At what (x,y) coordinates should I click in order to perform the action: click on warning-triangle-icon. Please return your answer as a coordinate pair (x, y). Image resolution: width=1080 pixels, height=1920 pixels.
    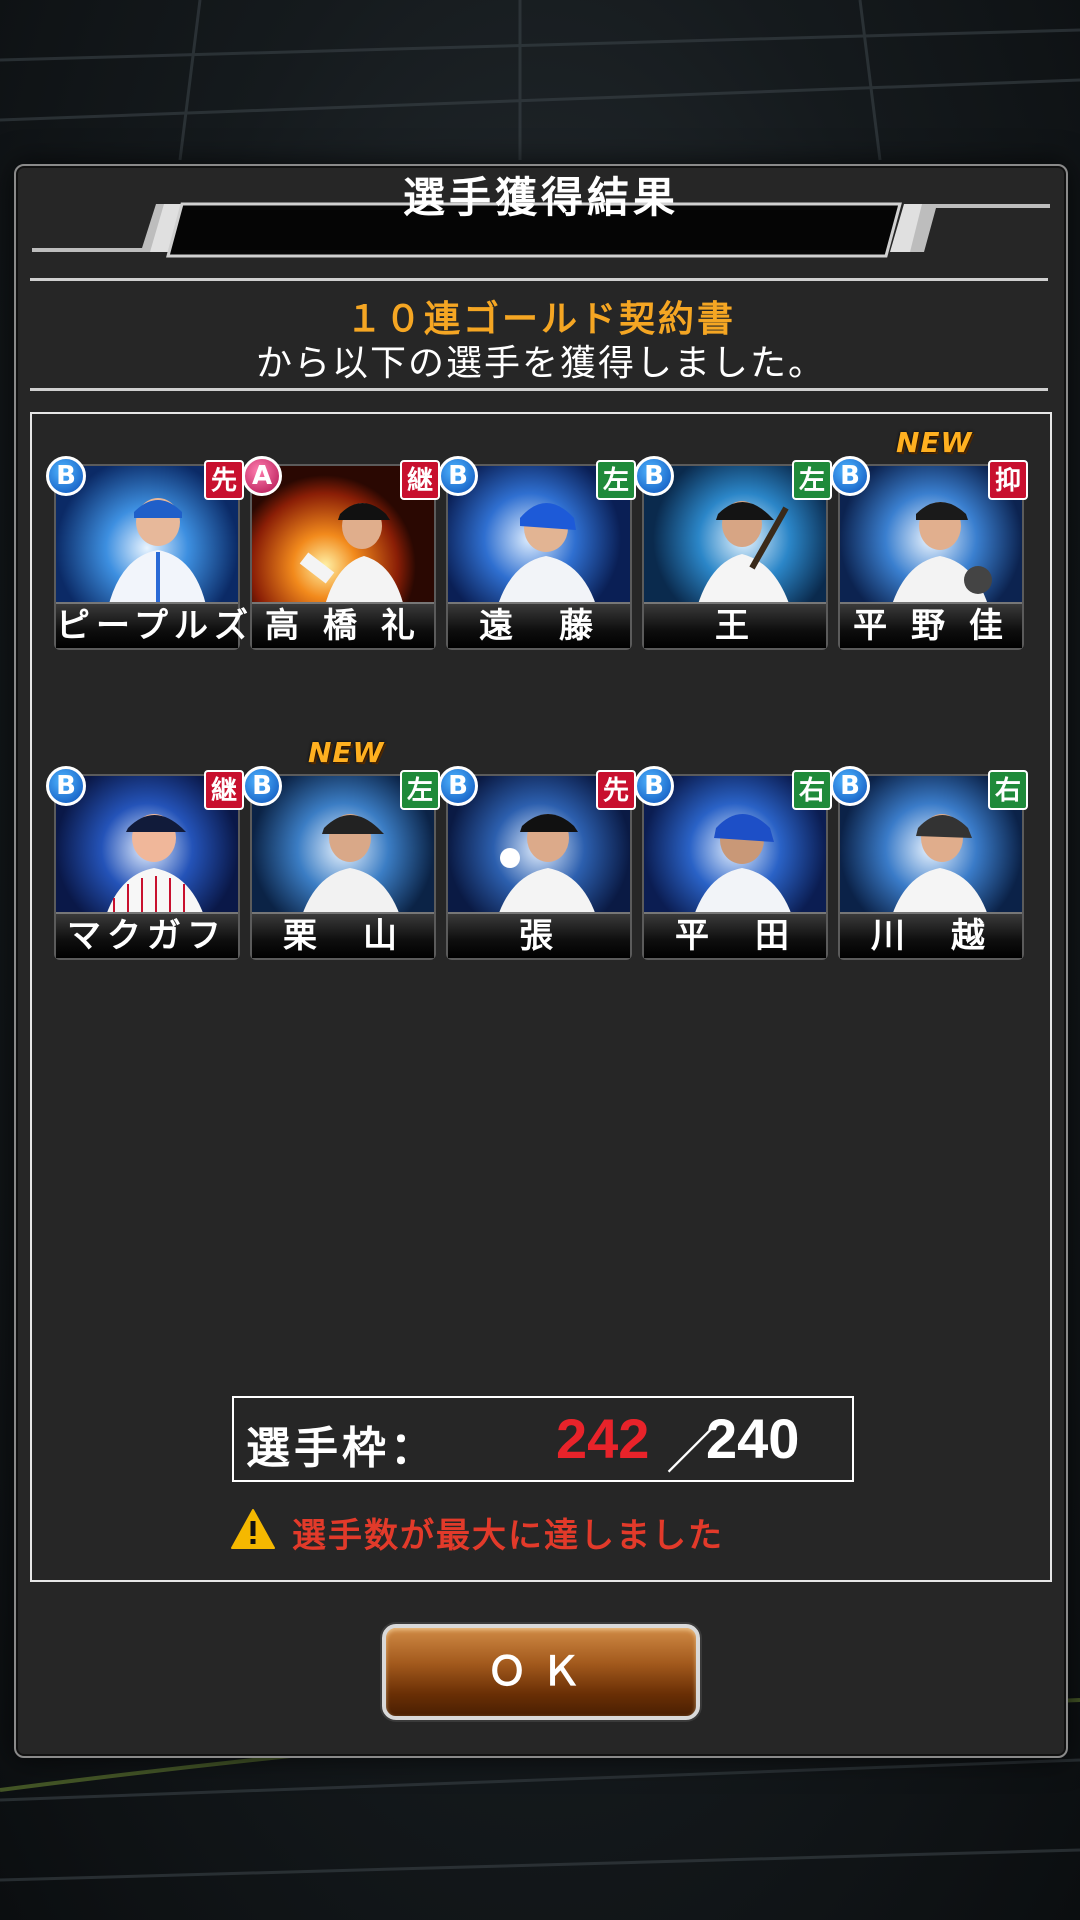
    Looking at the image, I should click on (253, 1529).